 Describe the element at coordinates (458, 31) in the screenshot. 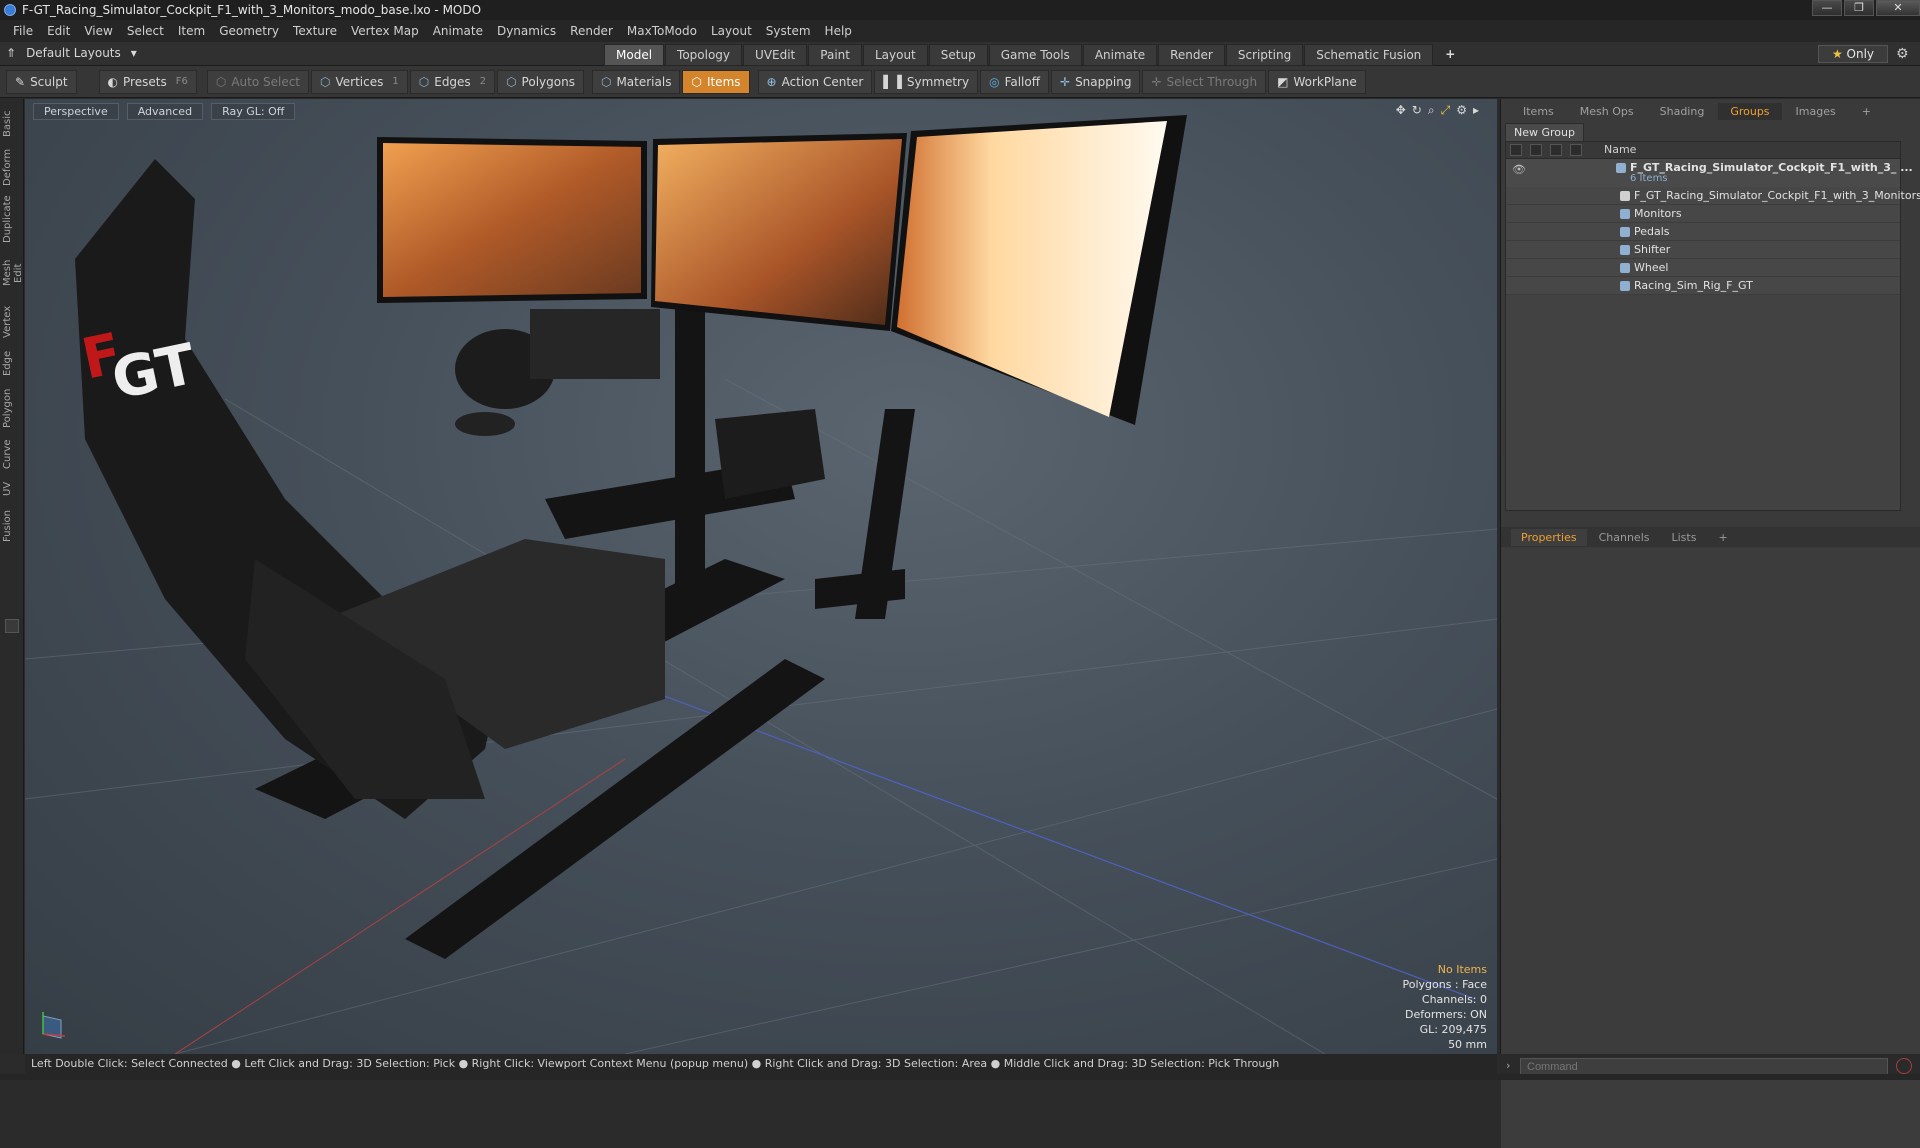

I see `menu-animate: Animate` at that location.